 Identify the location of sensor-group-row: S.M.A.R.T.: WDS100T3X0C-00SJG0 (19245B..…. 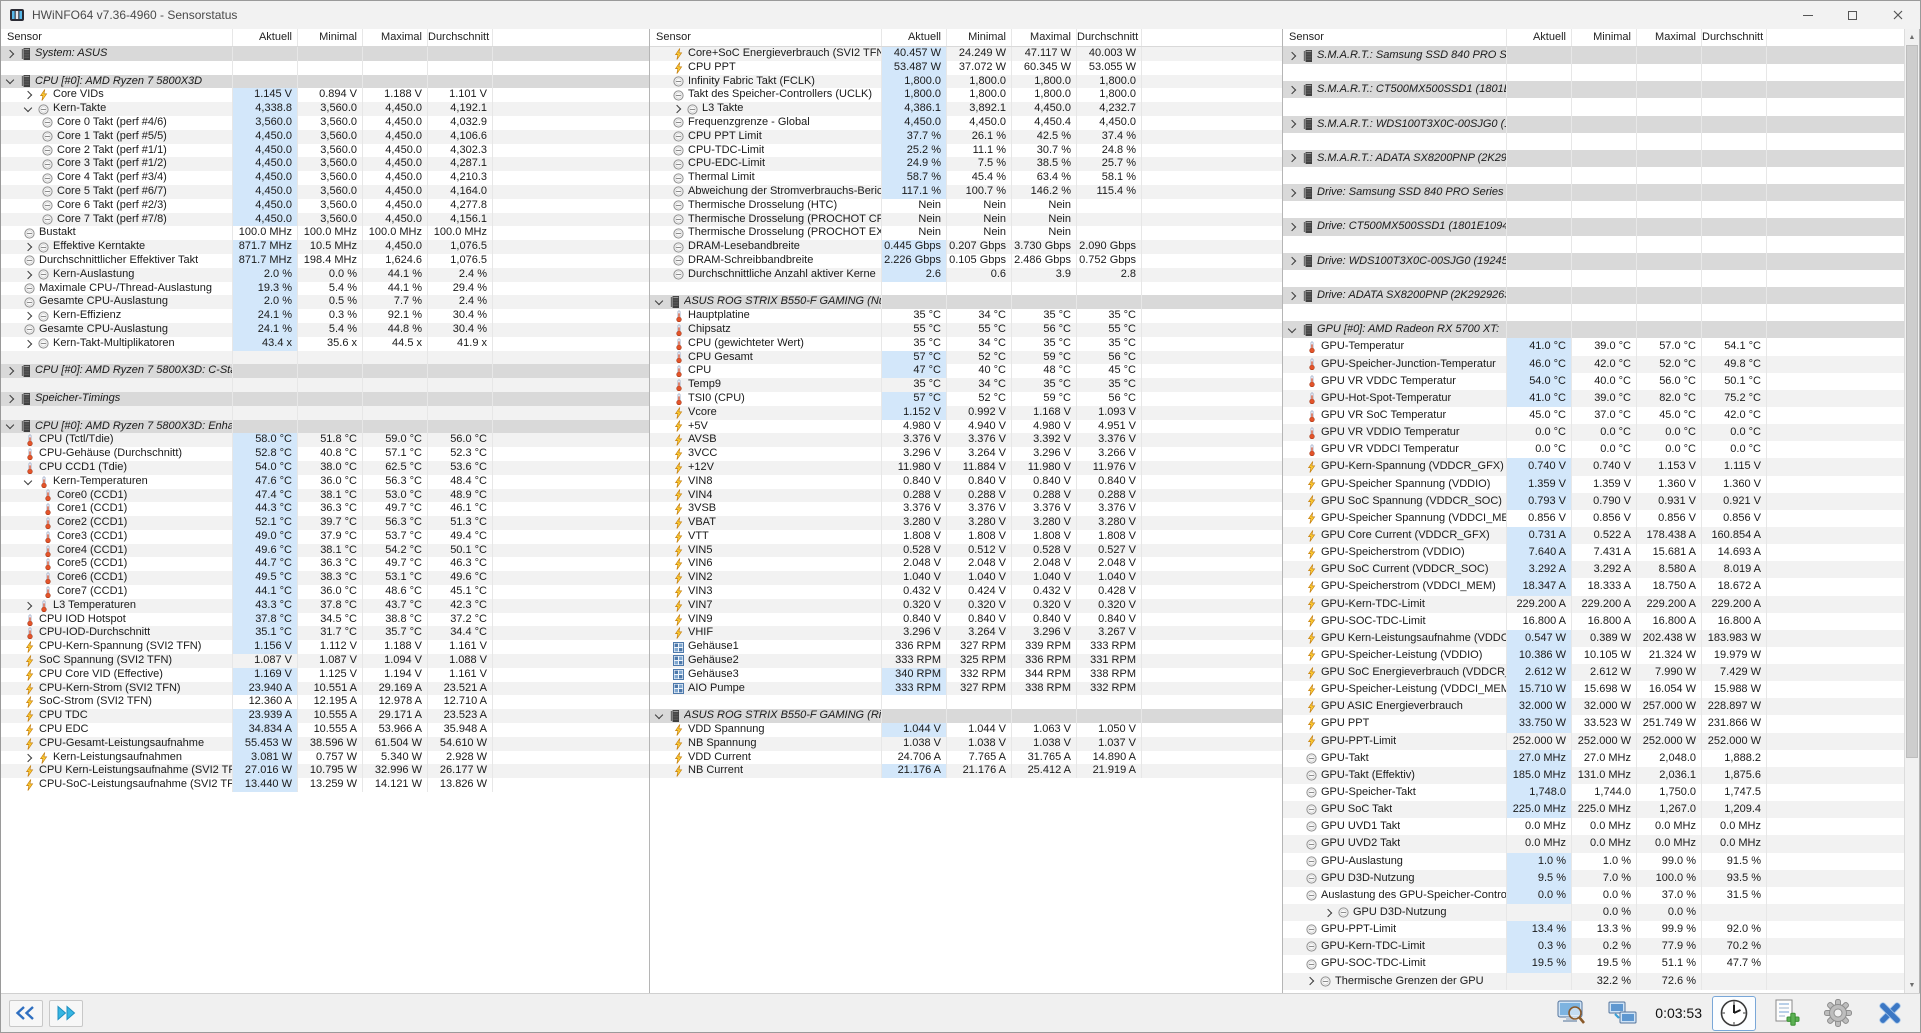
(1601, 124).